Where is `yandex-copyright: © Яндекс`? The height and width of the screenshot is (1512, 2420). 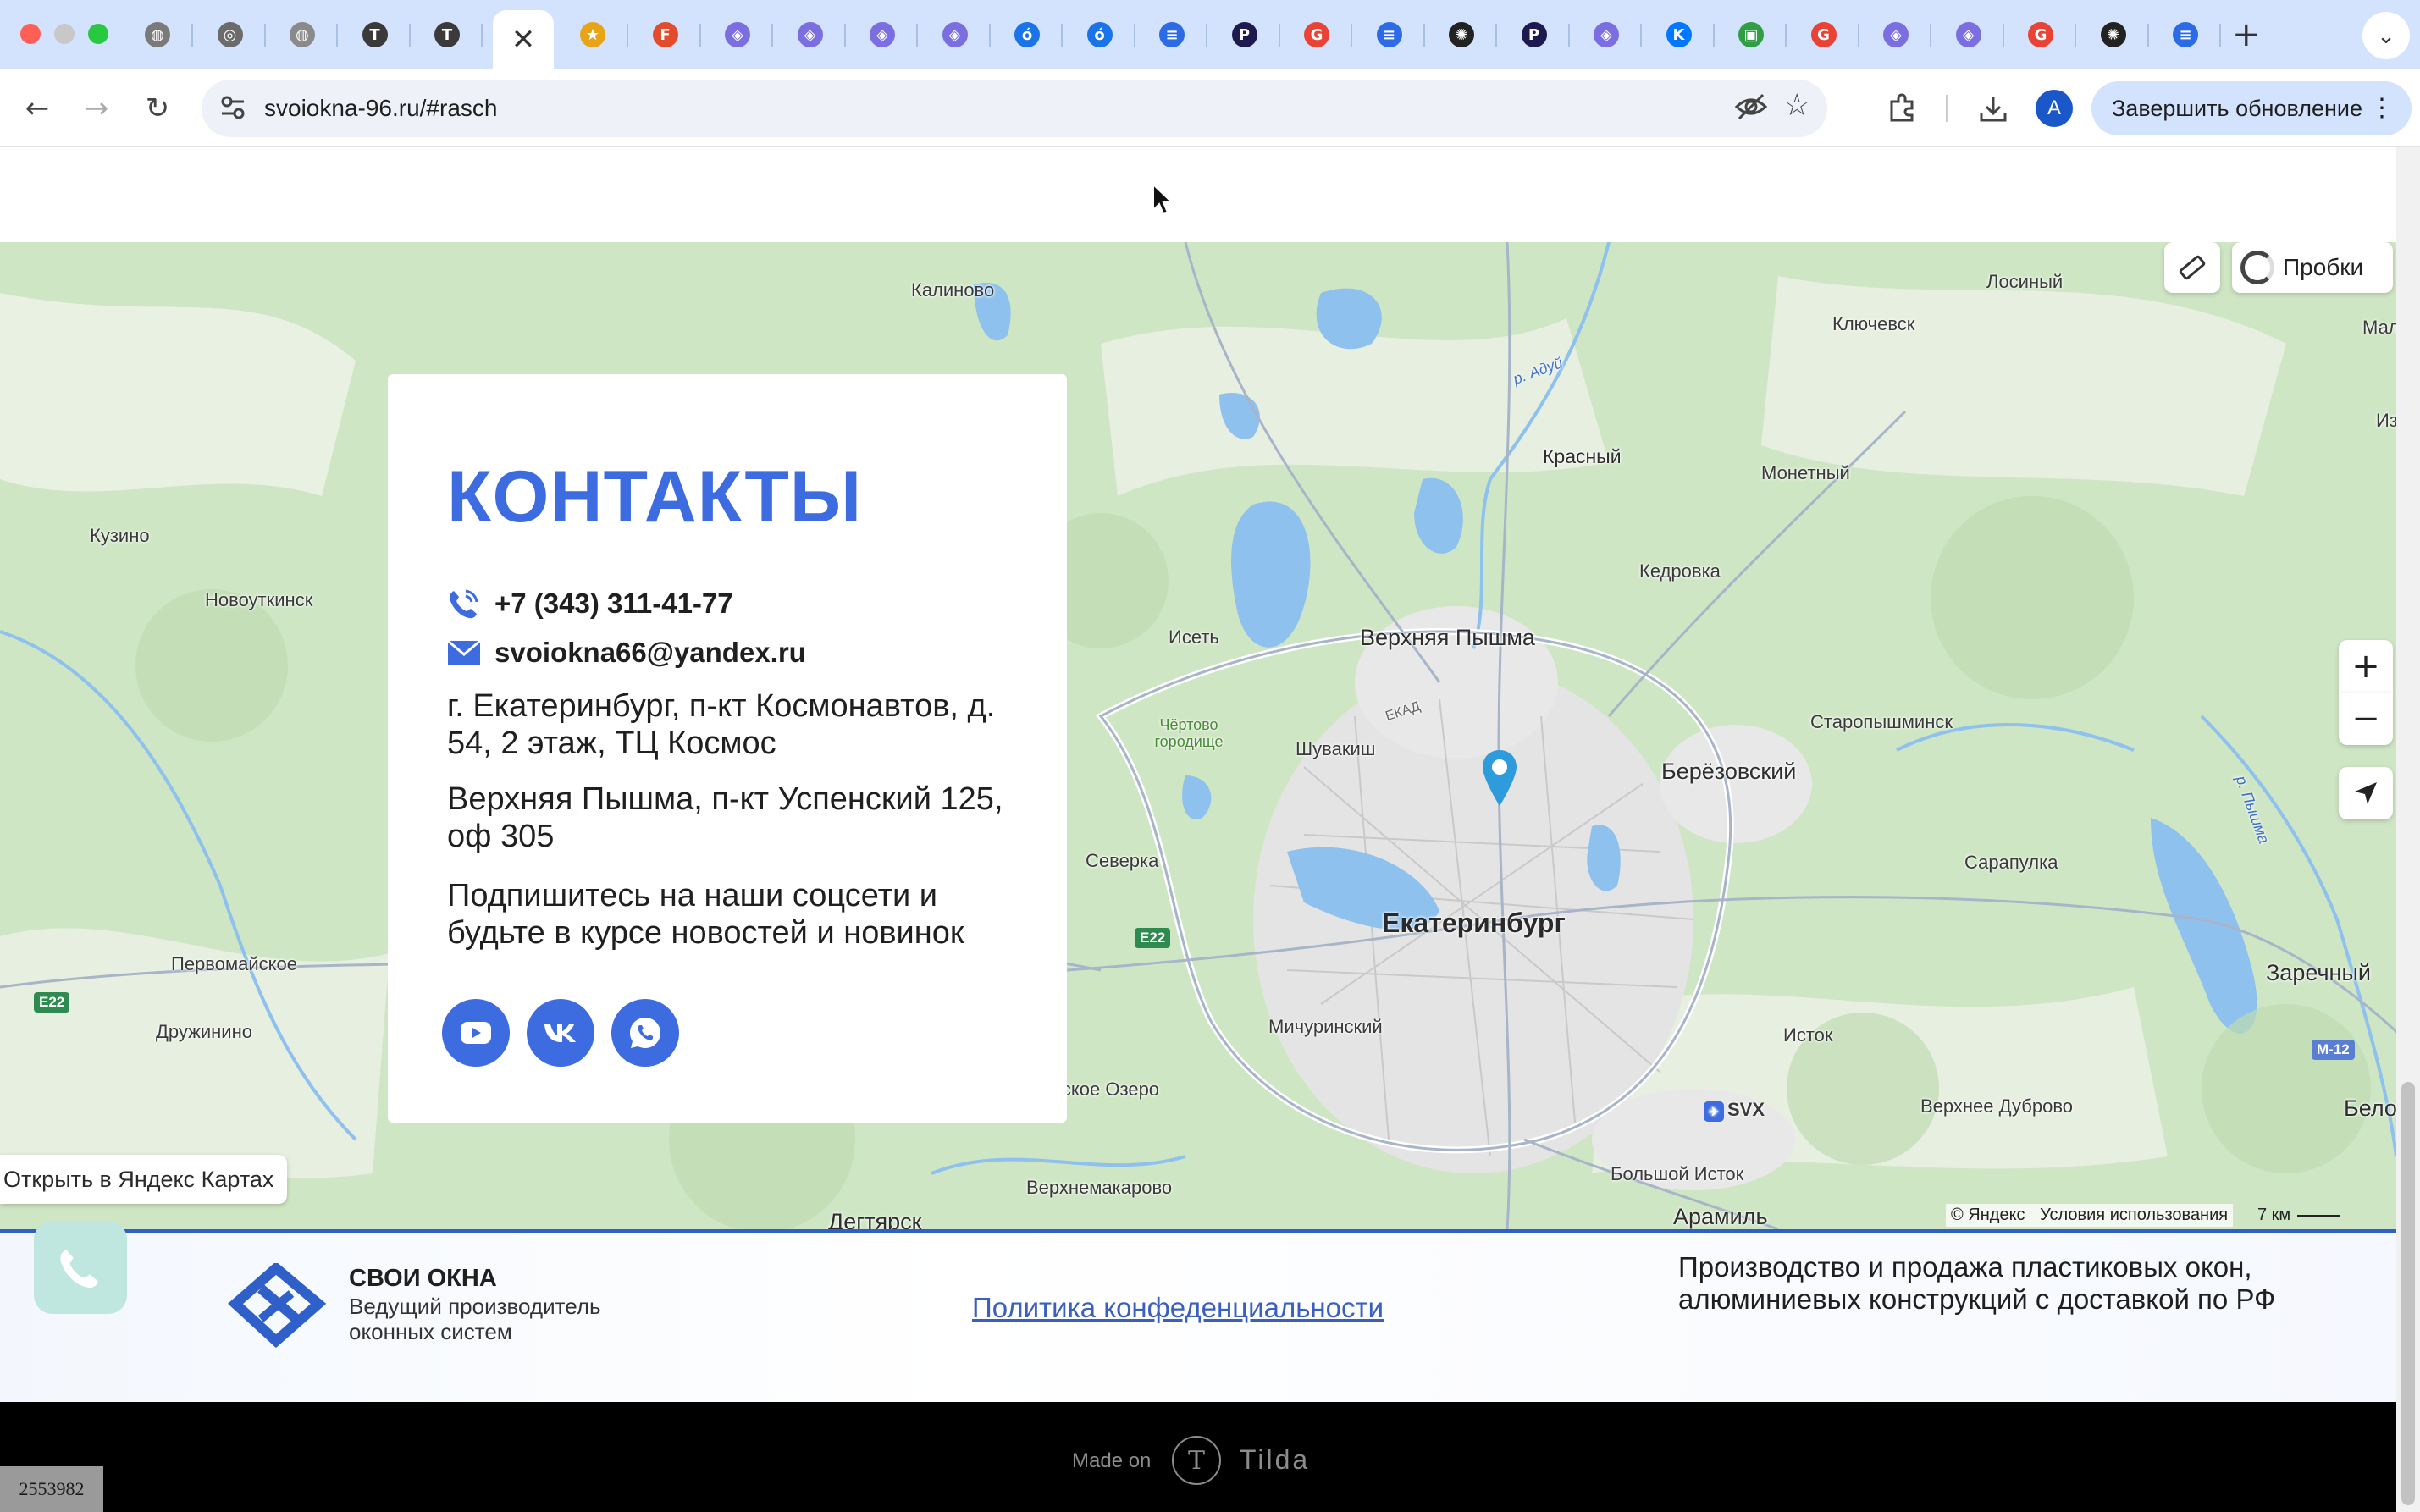
yandex-copyright: © Яндекс is located at coordinates (1988, 1215).